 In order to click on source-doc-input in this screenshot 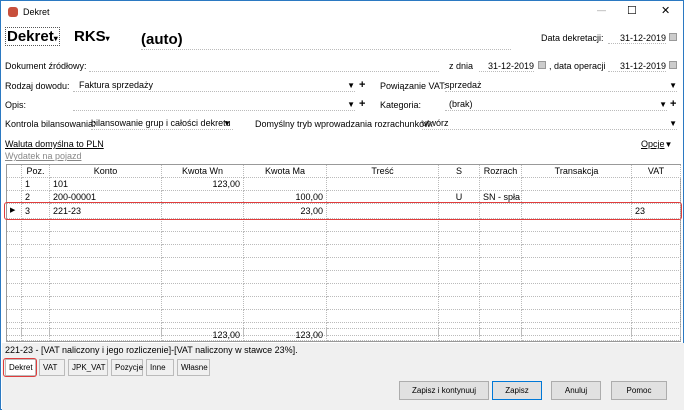, I will do `click(264, 66)`.